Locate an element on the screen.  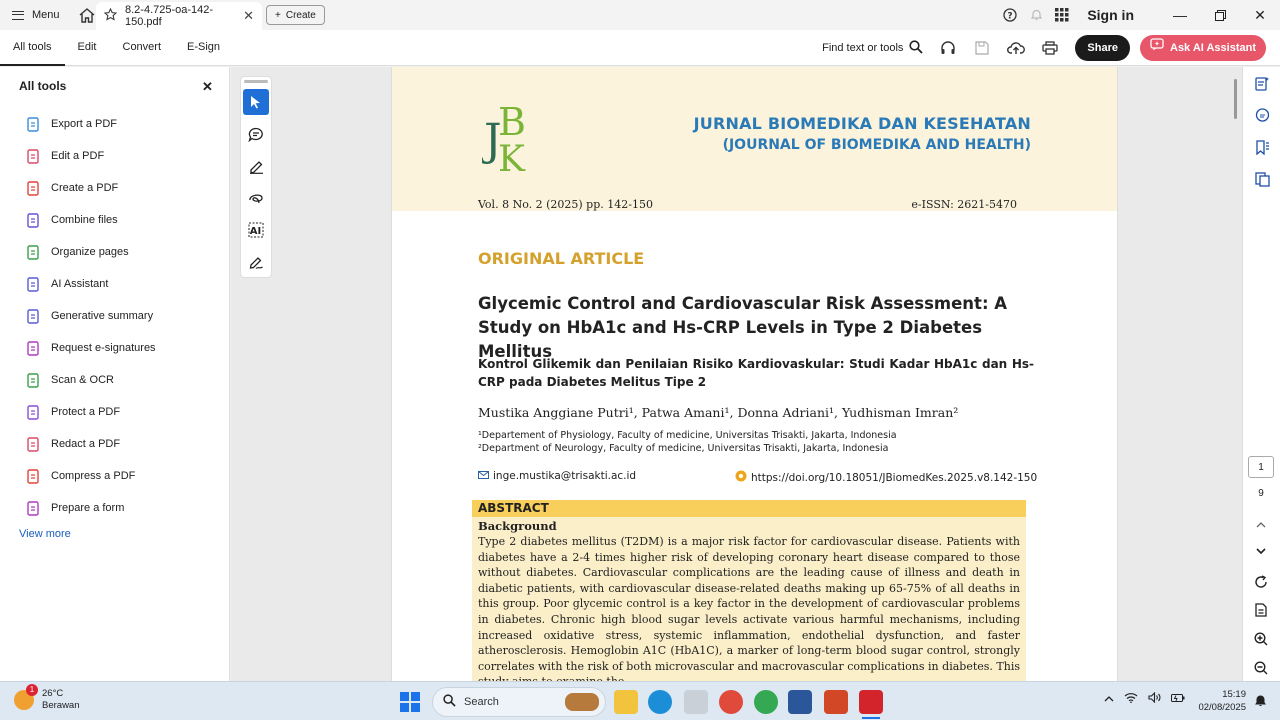
tab-convert: Convert is located at coordinates (142, 48).